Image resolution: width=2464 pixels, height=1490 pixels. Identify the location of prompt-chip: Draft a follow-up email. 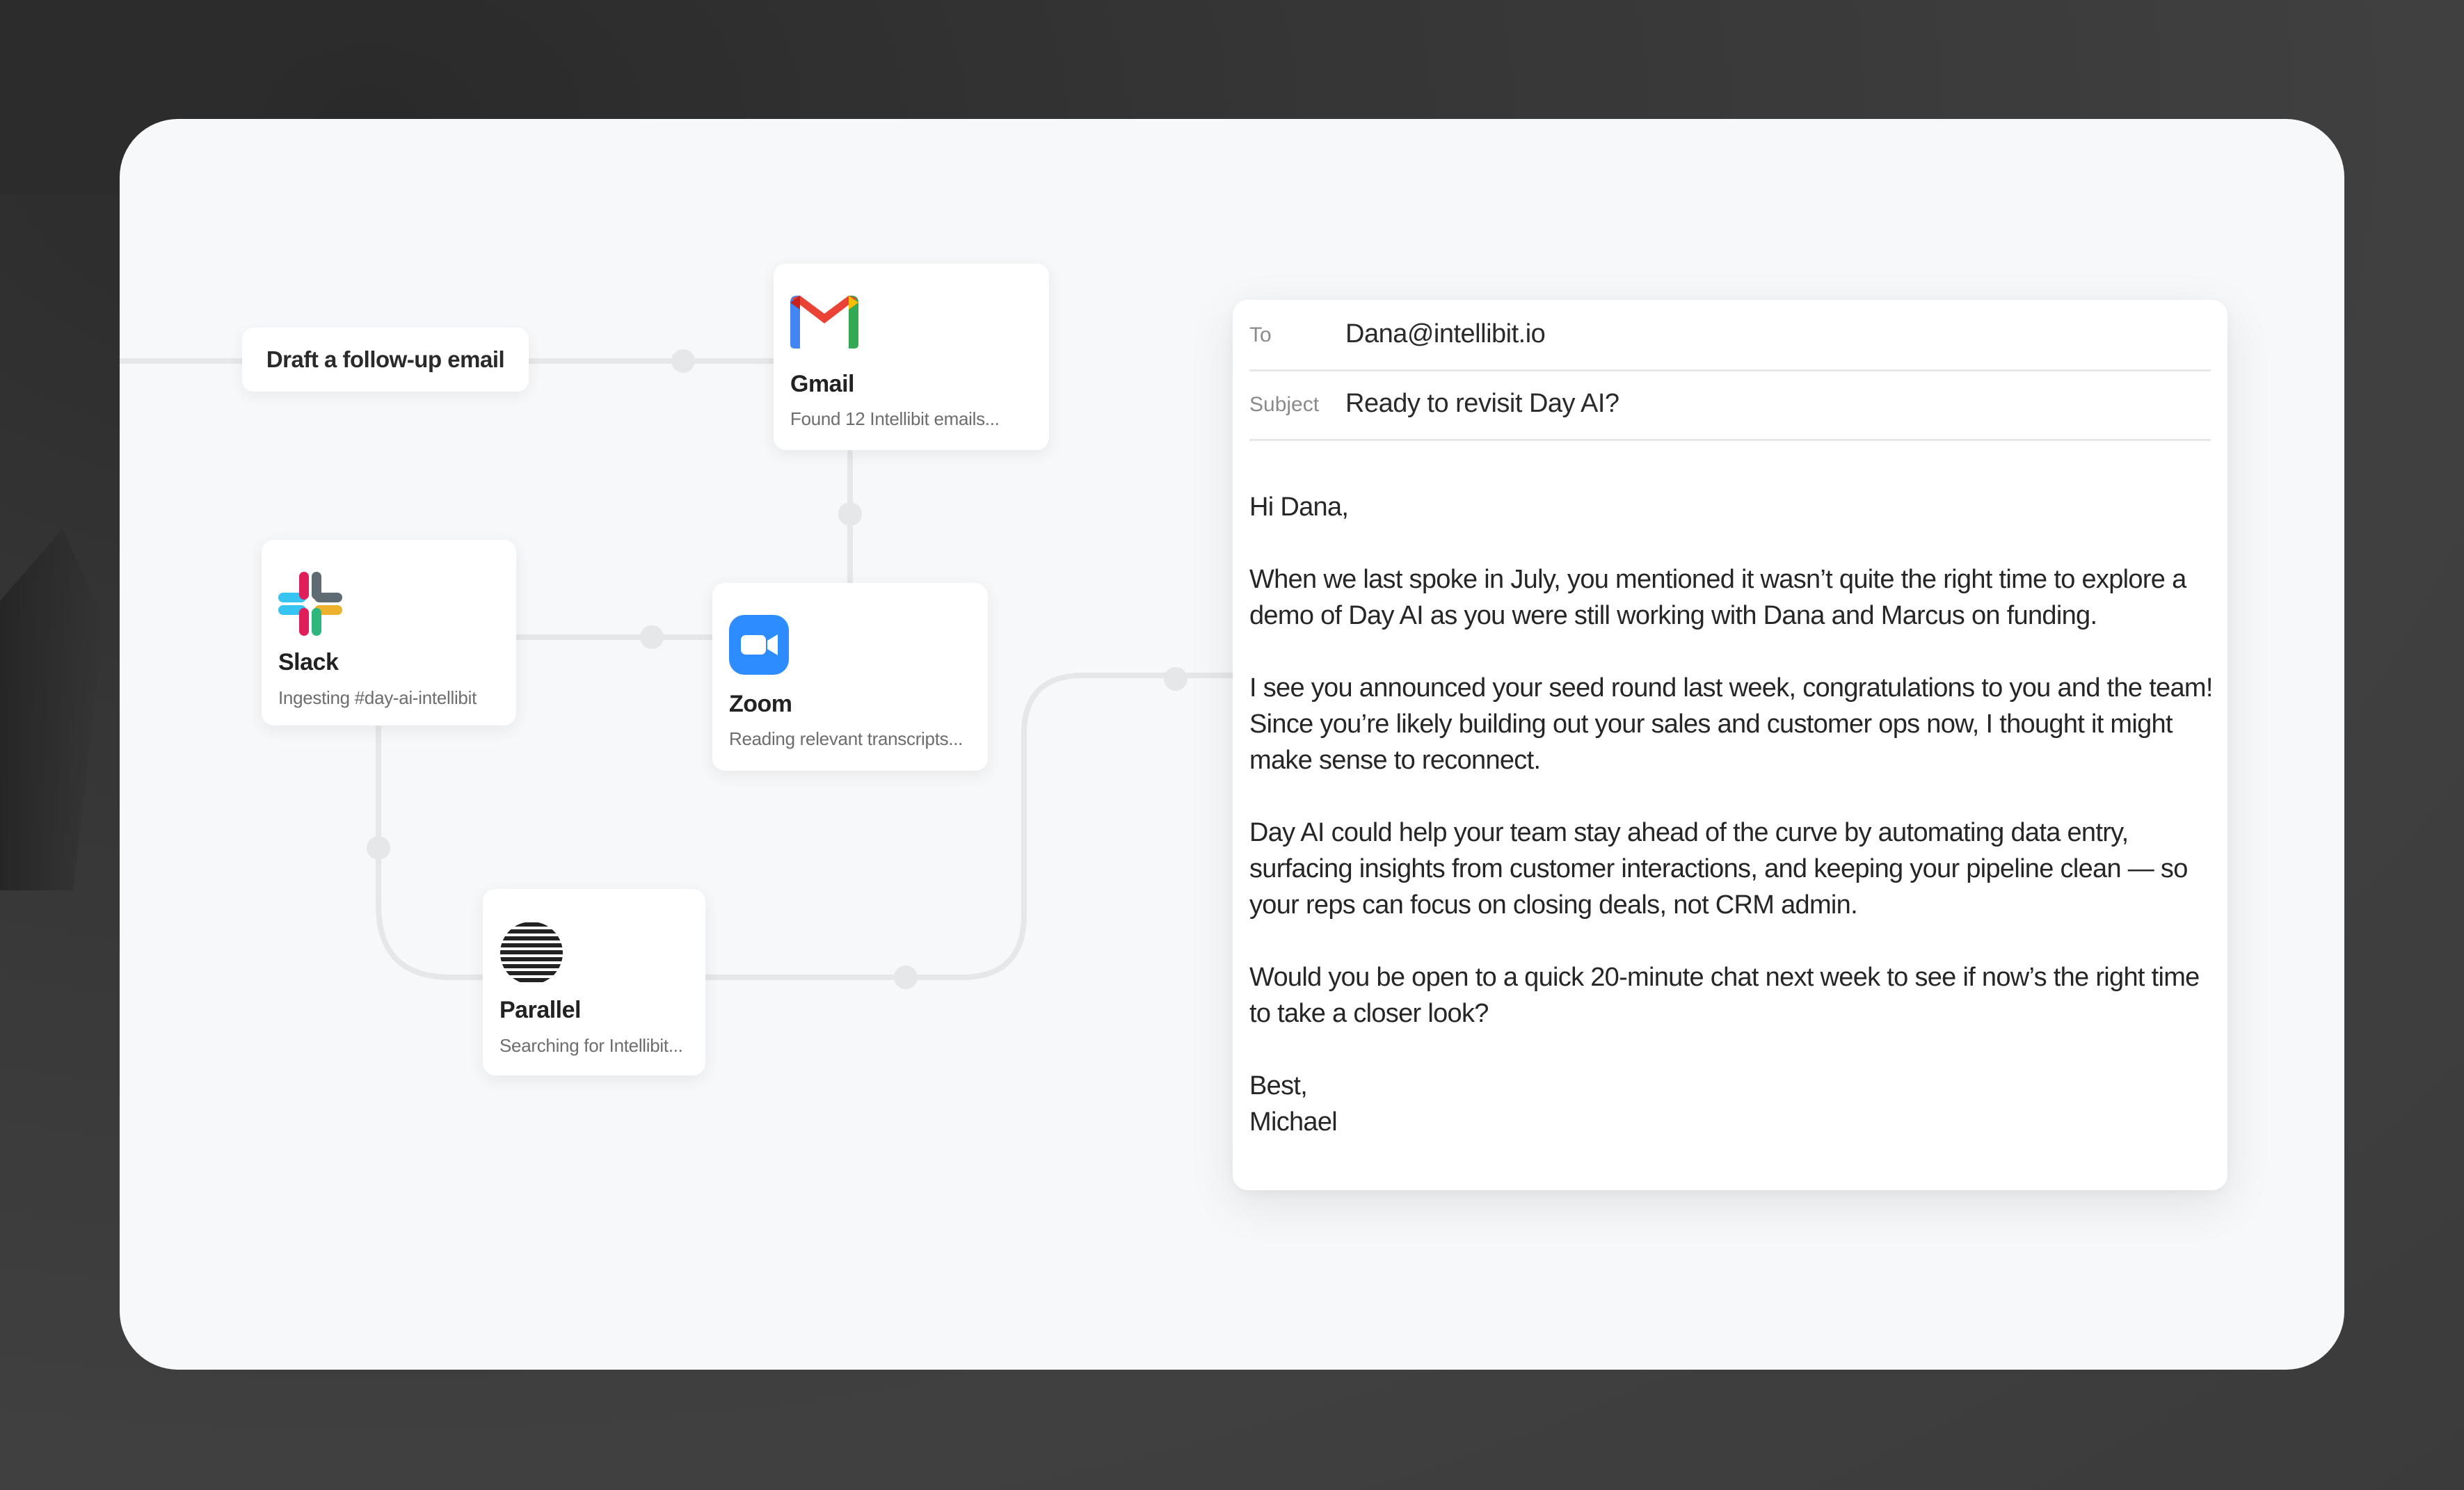
(385, 360).